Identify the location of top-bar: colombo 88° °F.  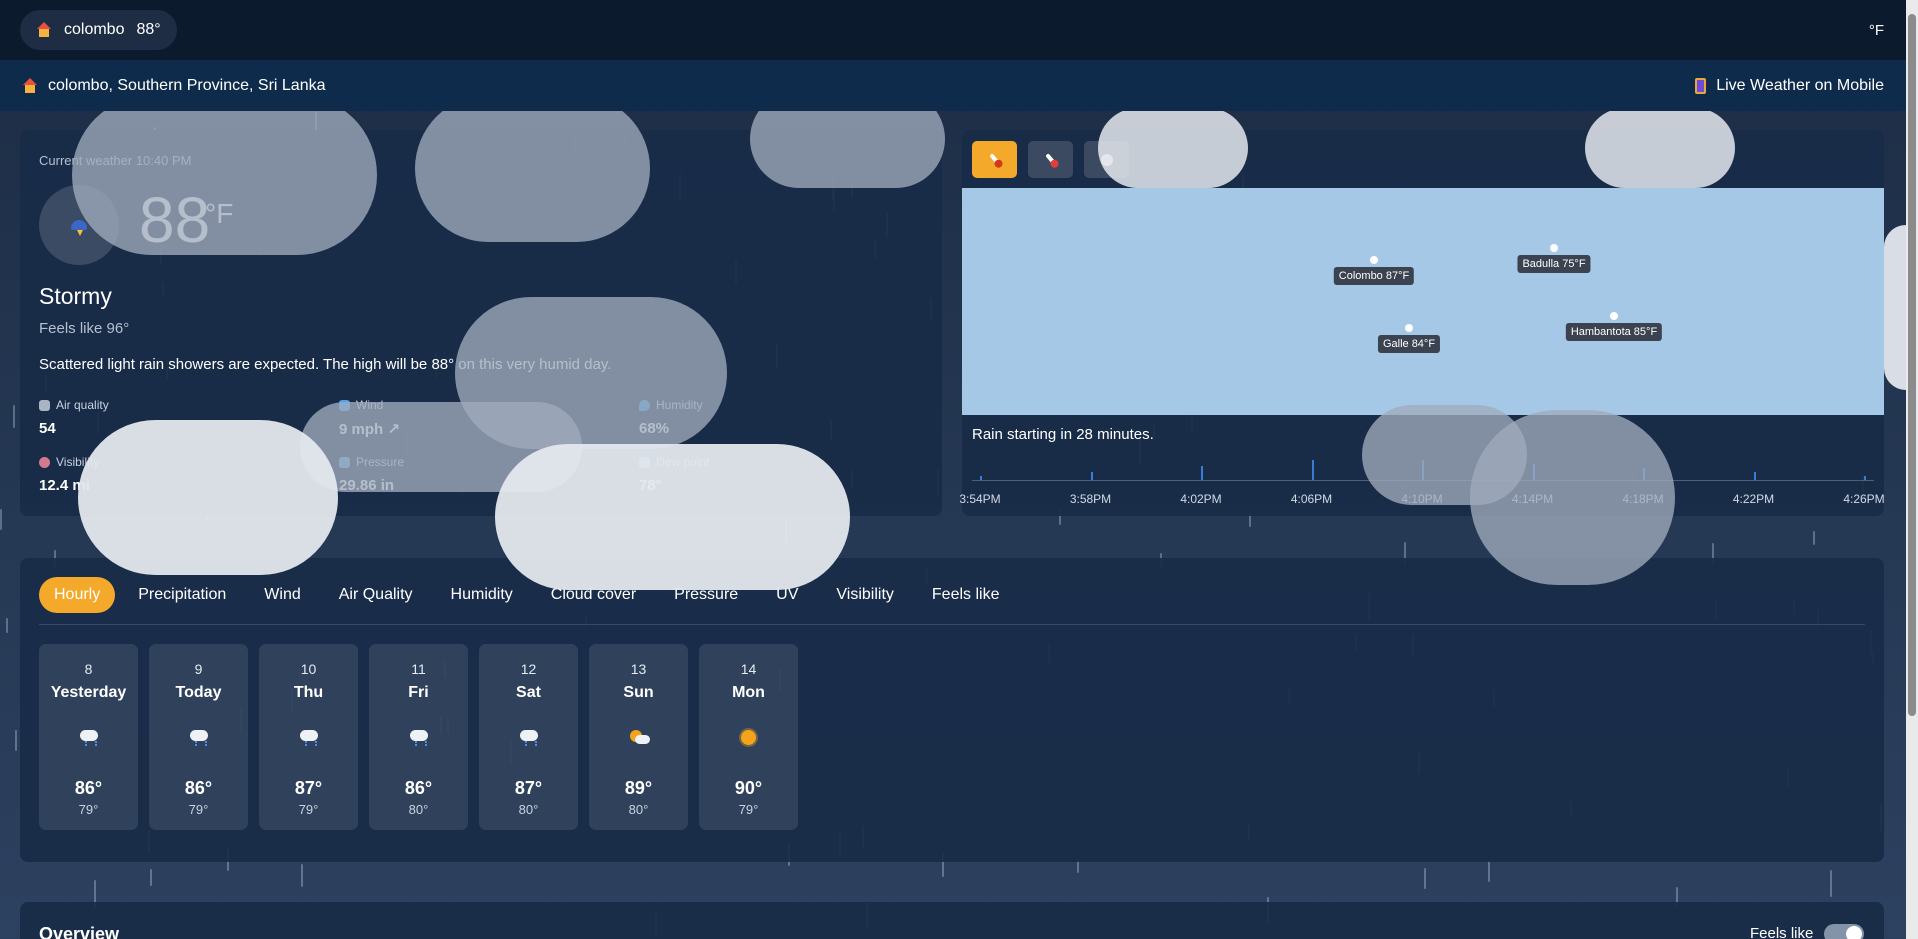
(953, 30).